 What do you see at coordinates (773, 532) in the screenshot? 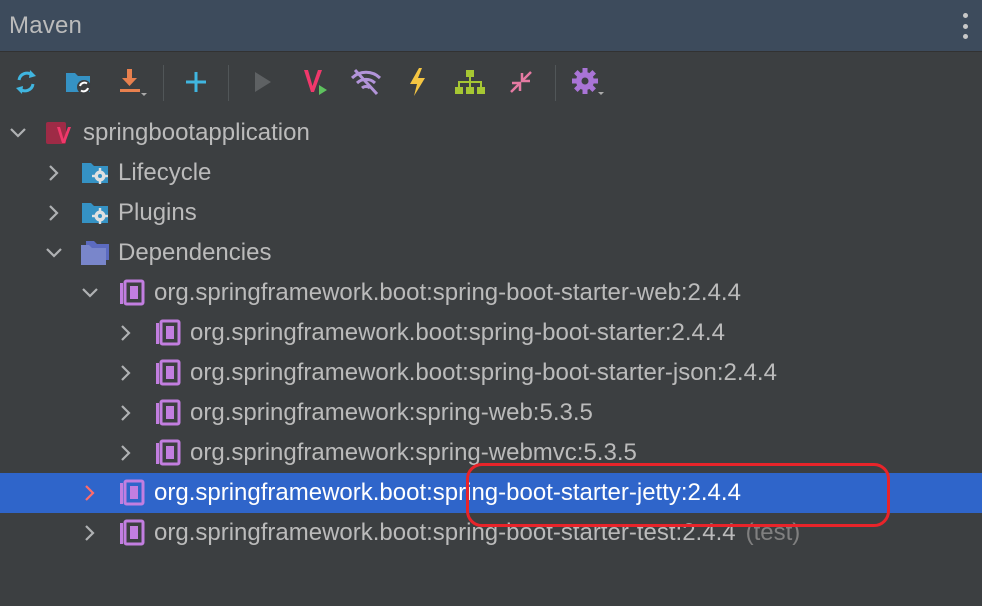
I see `scope-label: (test)` at bounding box center [773, 532].